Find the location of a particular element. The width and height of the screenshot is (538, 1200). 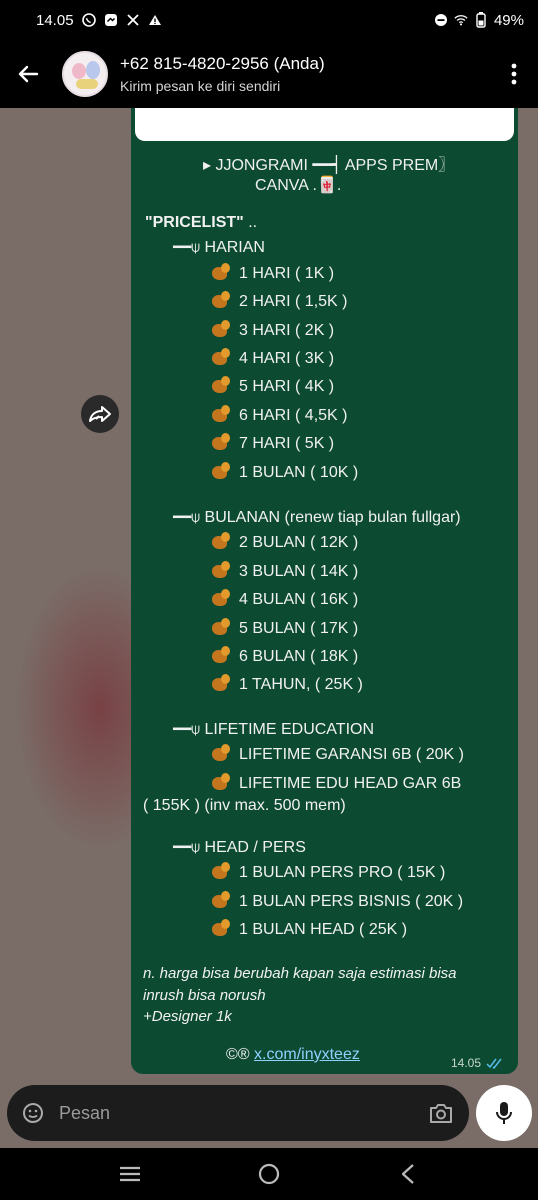

price-item: 3 BULAN ( 14K ) is located at coordinates (284, 571).